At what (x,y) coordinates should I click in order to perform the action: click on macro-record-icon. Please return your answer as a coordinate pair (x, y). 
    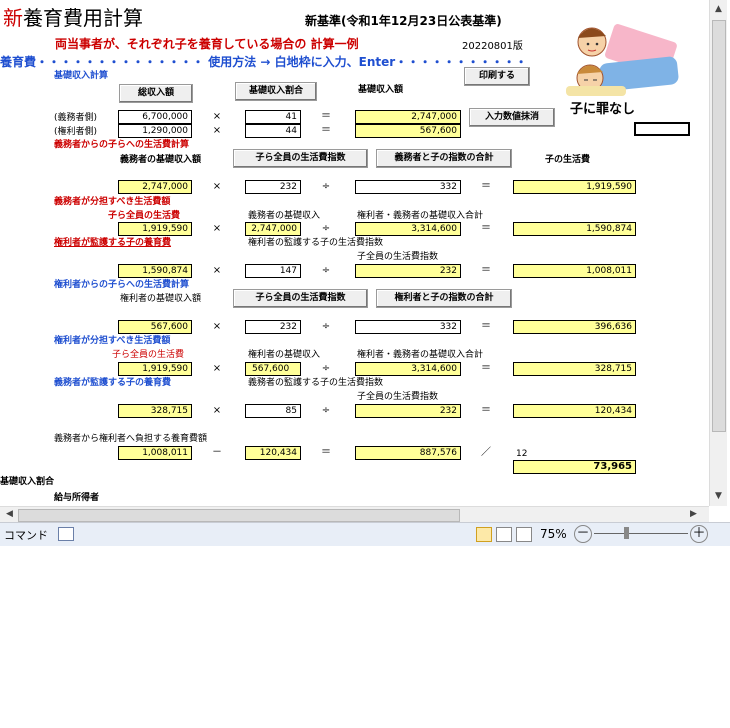
    Looking at the image, I should click on (66, 534).